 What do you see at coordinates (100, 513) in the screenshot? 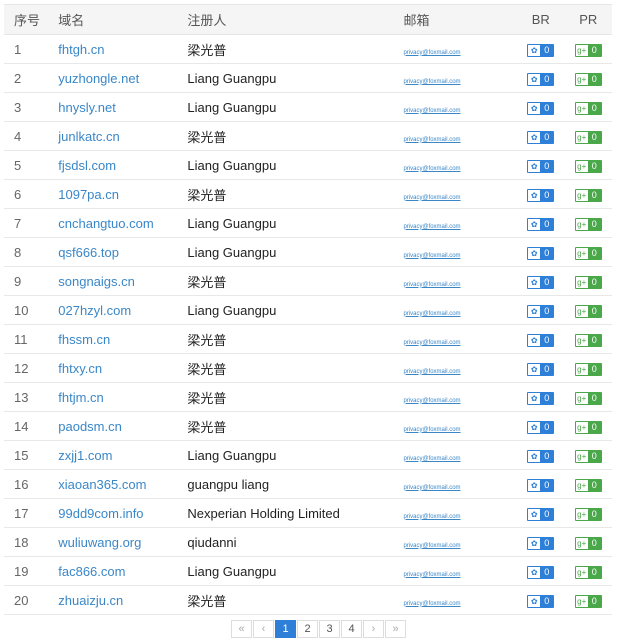
I see `domain-link: 99dd9com.info` at bounding box center [100, 513].